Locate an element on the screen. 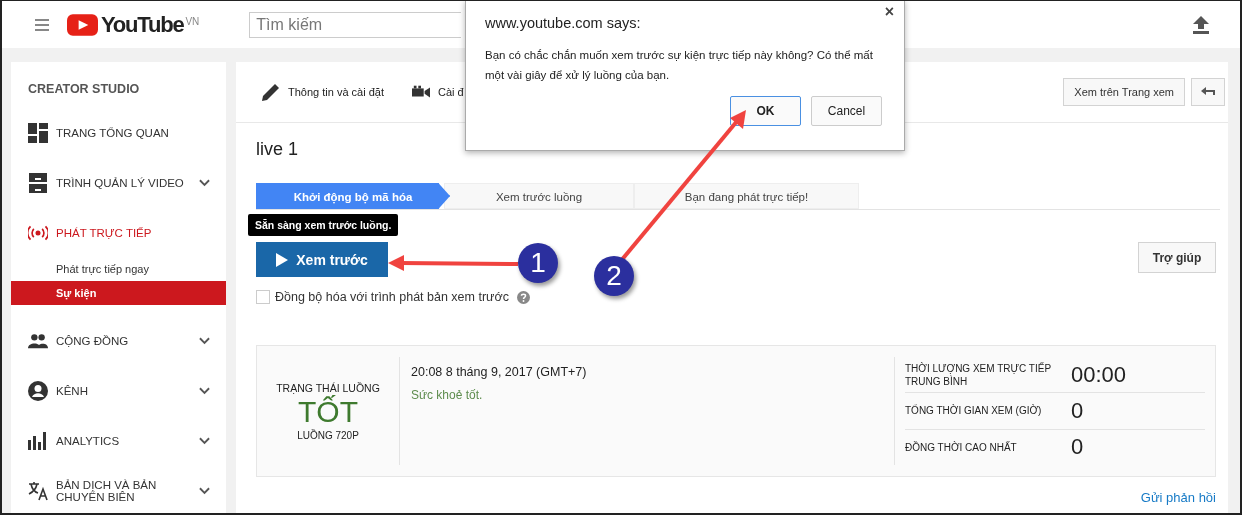 This screenshot has height=515, width=1242. step-tab: Khởi động bộ mã hóa is located at coordinates (353, 196).